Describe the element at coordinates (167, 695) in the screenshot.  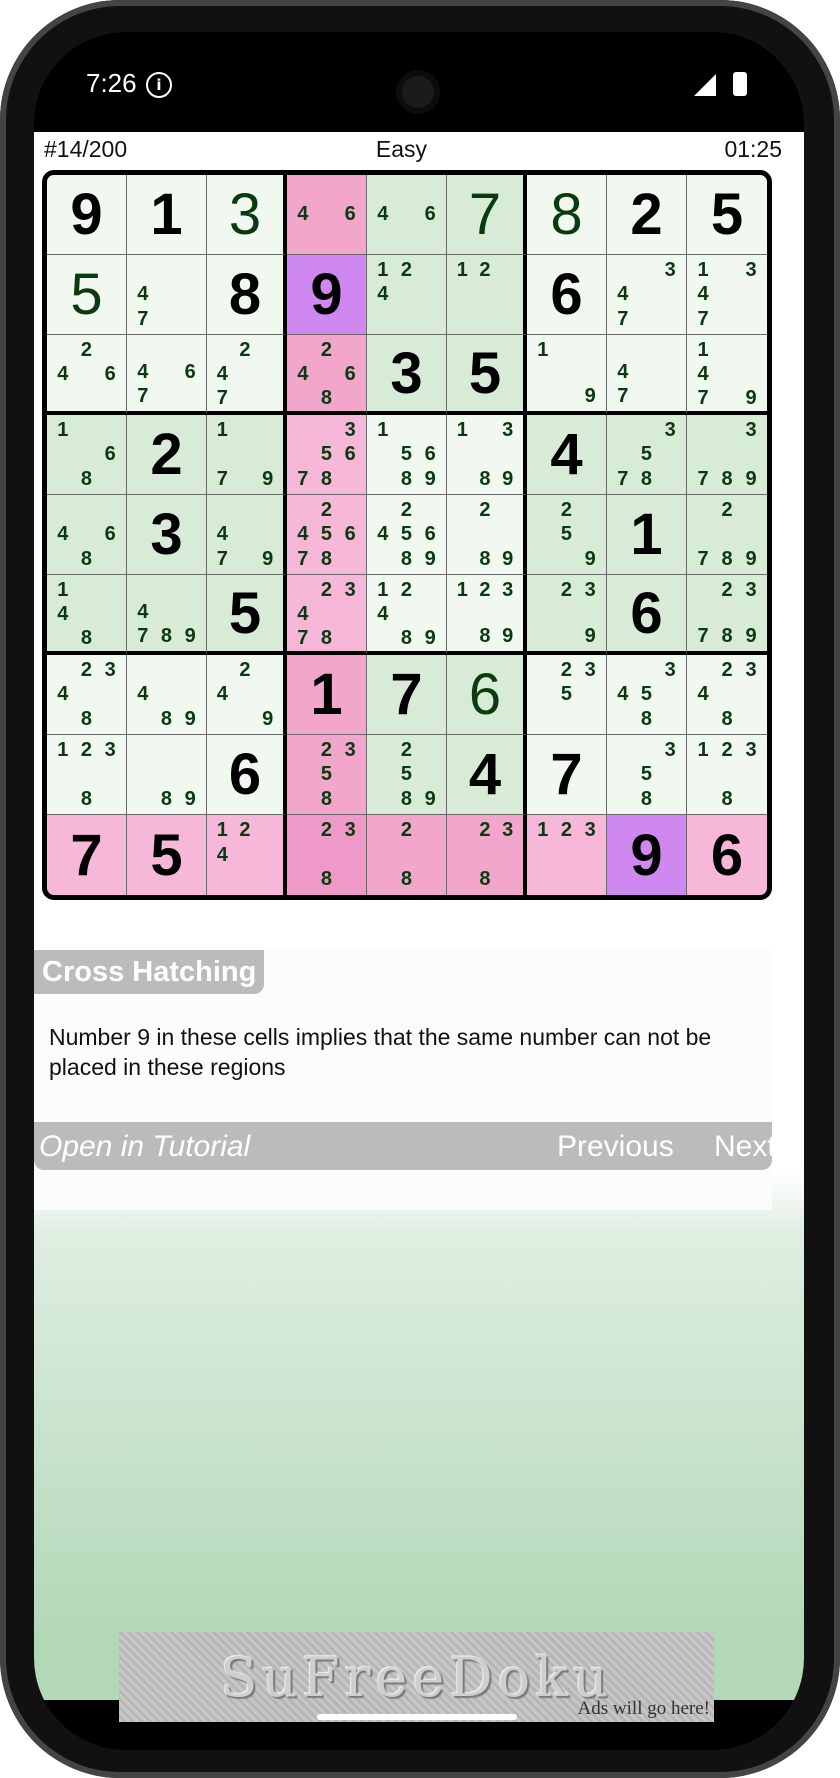
I see `sudoku-cell: 489` at that location.